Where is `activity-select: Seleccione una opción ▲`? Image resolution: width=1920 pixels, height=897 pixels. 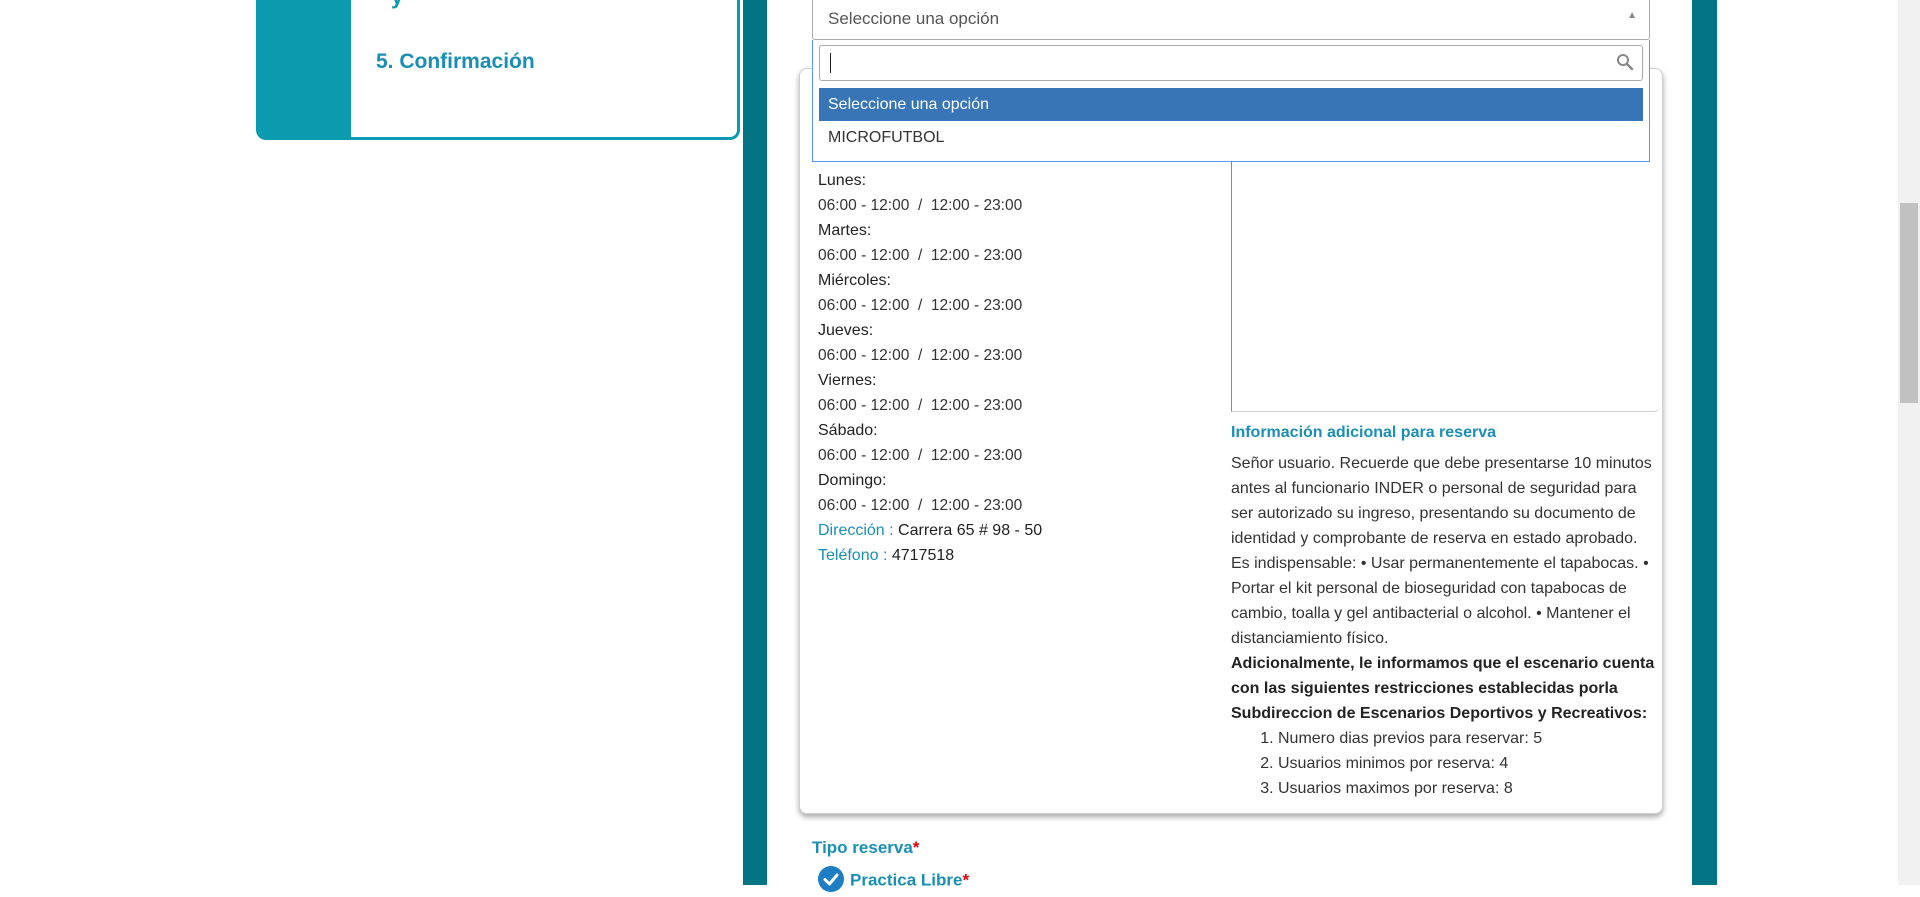 activity-select: Seleccione una opción ▲ is located at coordinates (1231, 20).